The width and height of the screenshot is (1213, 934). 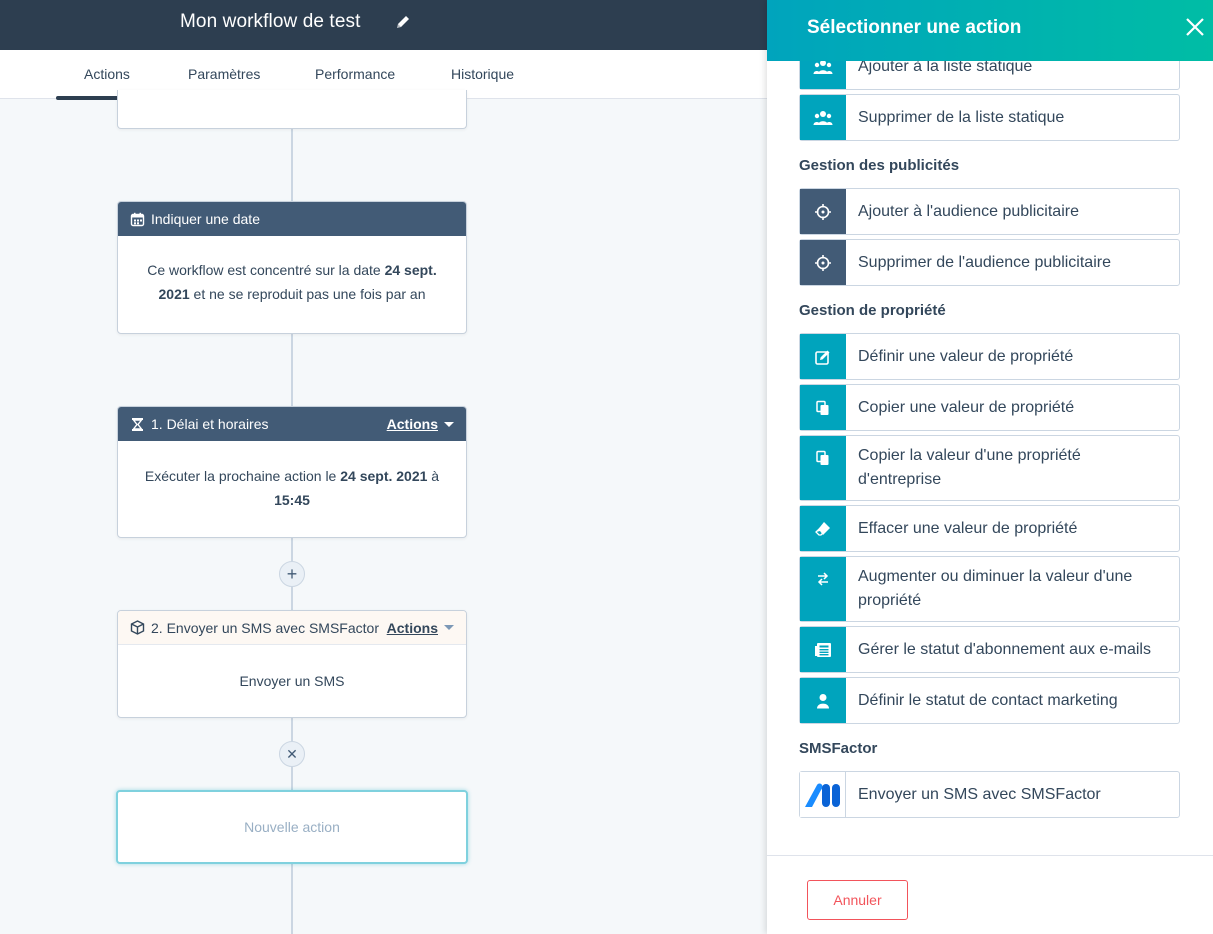 What do you see at coordinates (966, 407) in the screenshot?
I see `option-label: Copier une valeur de propriété` at bounding box center [966, 407].